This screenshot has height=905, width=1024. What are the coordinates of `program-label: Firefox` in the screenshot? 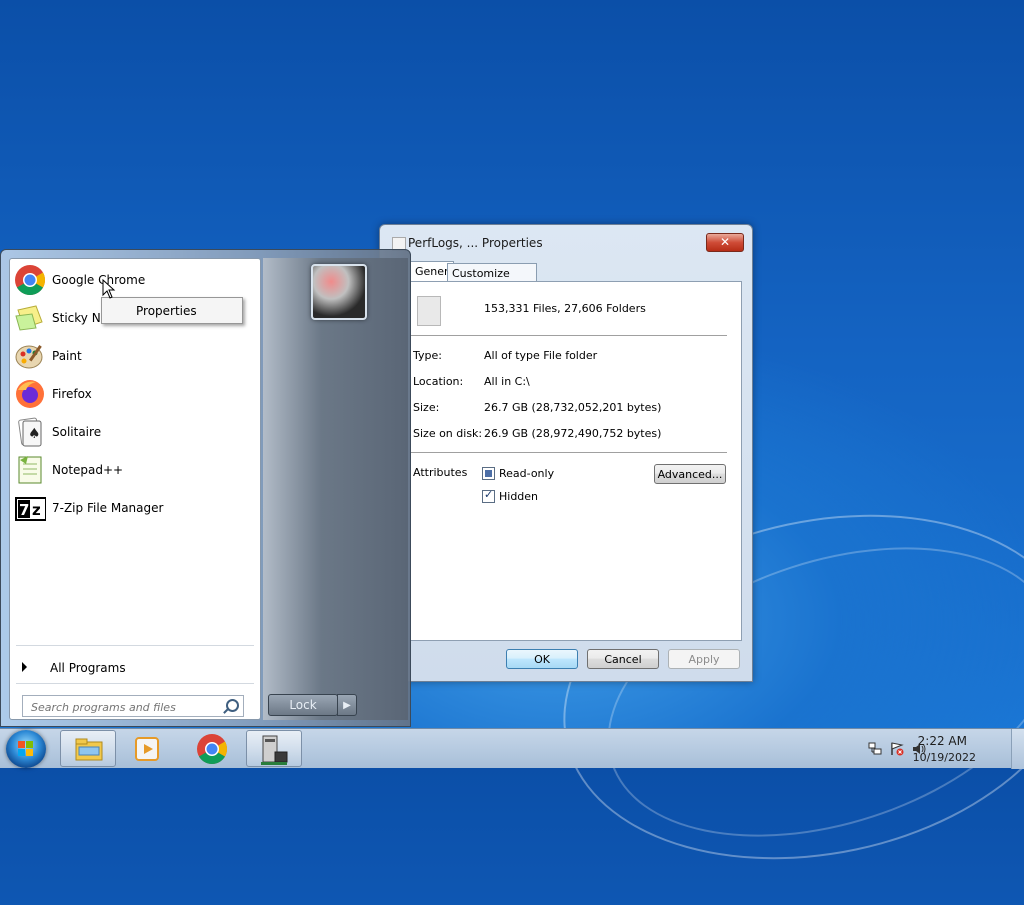 It's located at (72, 394).